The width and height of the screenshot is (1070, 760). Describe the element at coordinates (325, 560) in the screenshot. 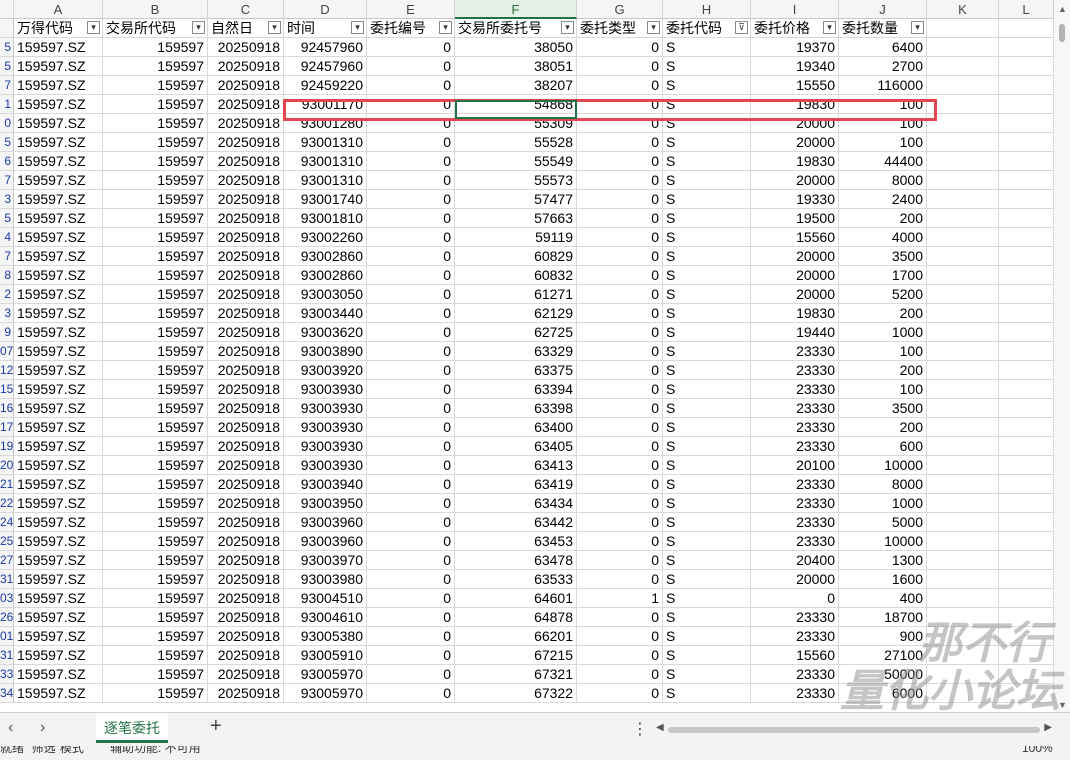

I see `table-cell: 93003970` at that location.